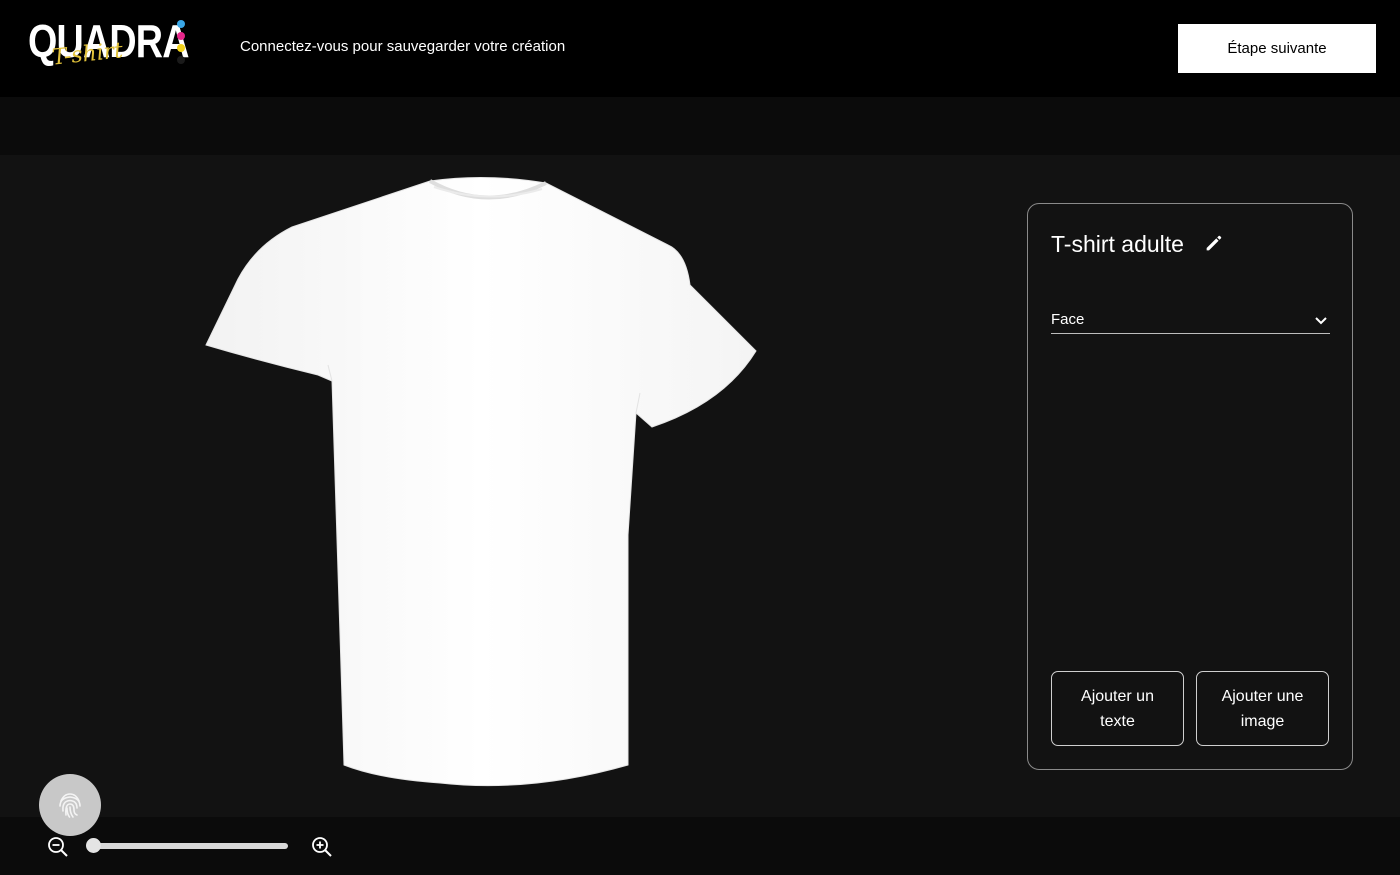  I want to click on add-text-button: Ajouter un texte, so click(1117, 708).